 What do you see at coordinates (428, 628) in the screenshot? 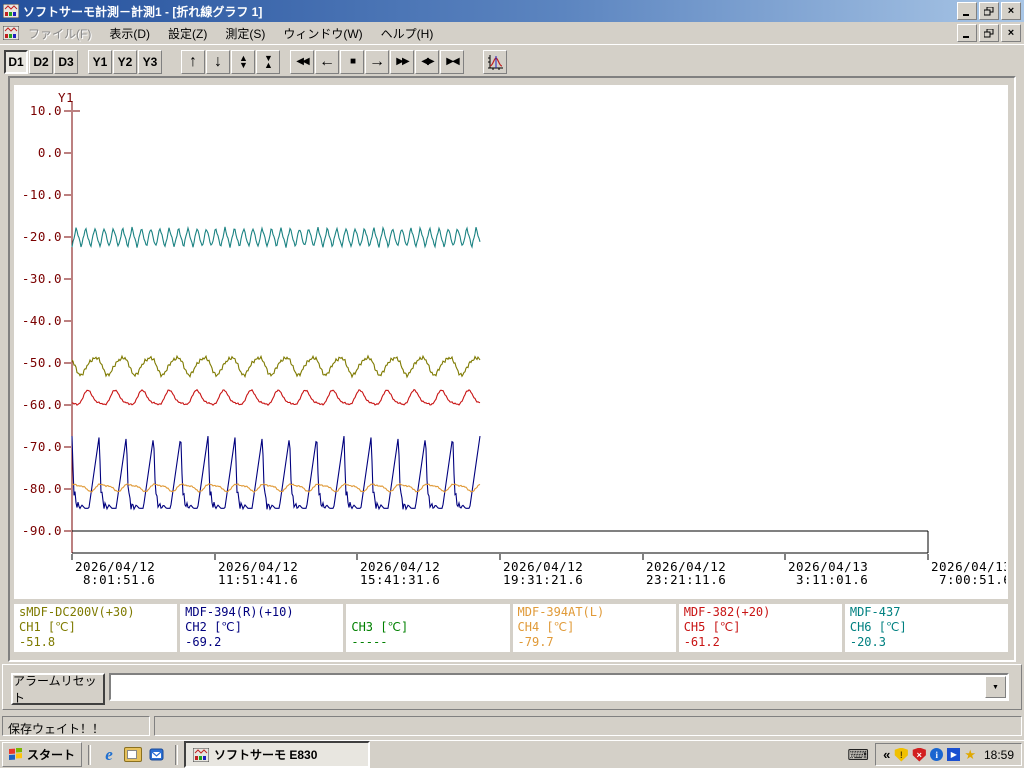
I see `legend-cell-ch3: CH3 [℃] -----` at bounding box center [428, 628].